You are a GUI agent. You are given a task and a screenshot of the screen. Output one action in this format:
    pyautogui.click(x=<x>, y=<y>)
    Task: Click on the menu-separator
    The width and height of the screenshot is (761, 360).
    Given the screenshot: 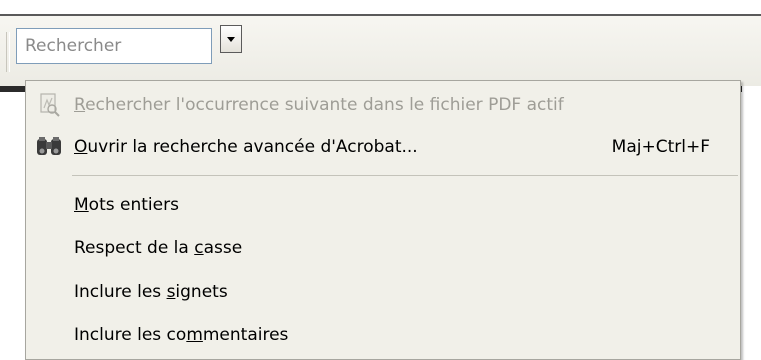 What is the action you would take?
    pyautogui.click(x=405, y=175)
    